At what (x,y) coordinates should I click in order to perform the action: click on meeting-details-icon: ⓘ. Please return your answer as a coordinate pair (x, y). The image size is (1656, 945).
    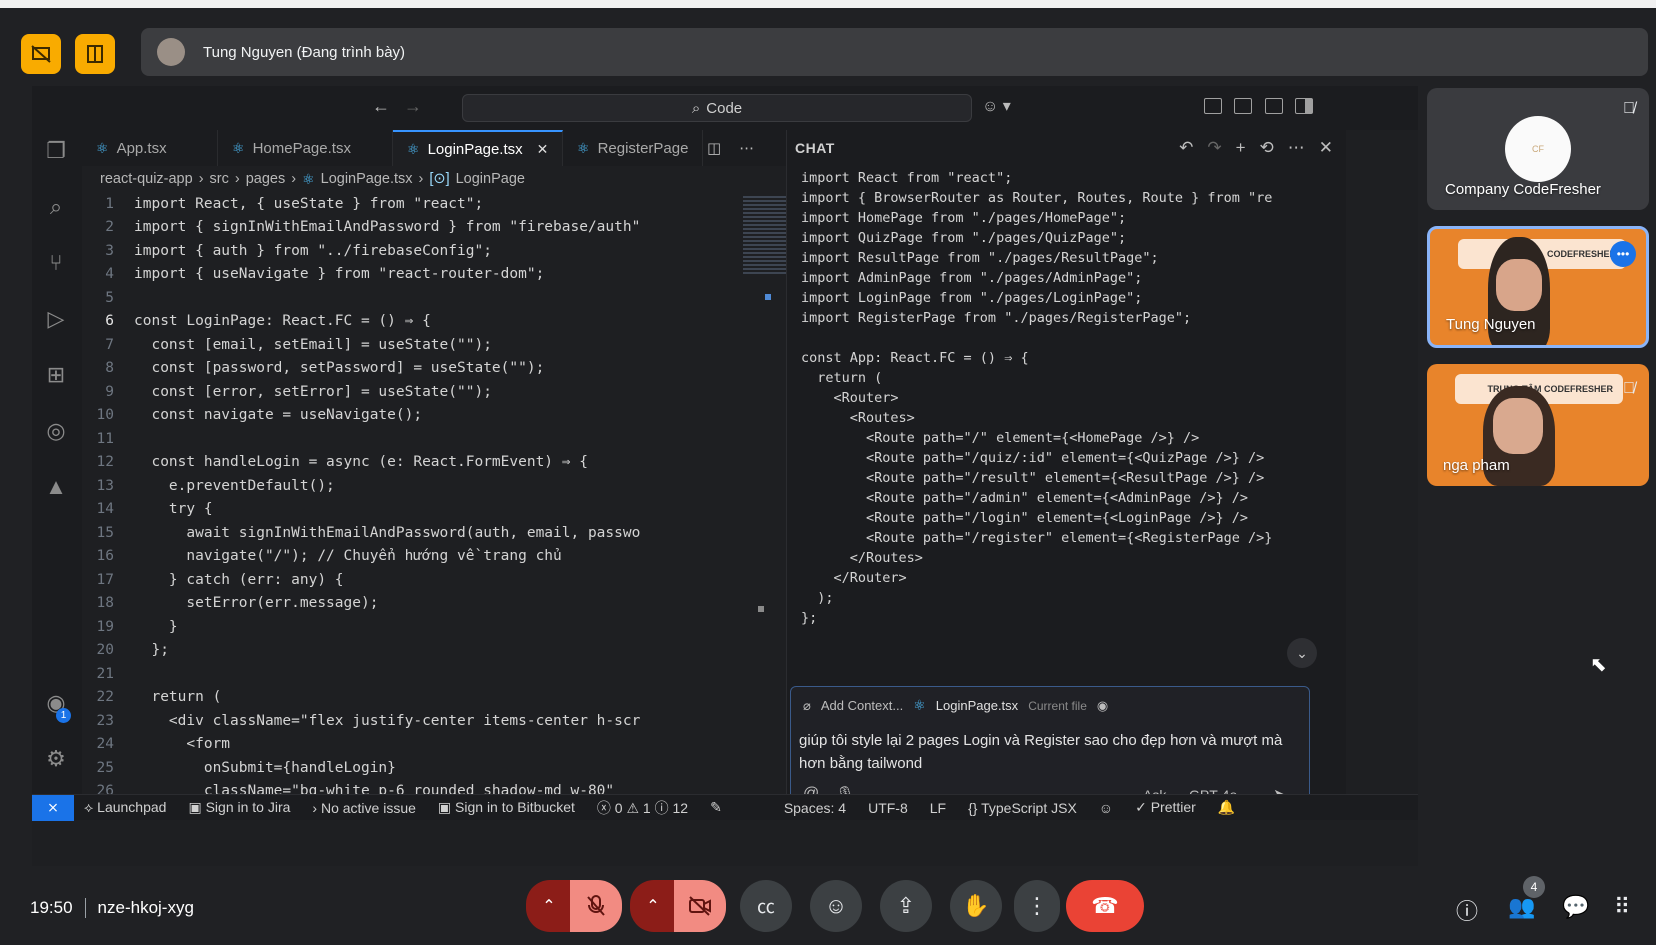
    Looking at the image, I should click on (1467, 910).